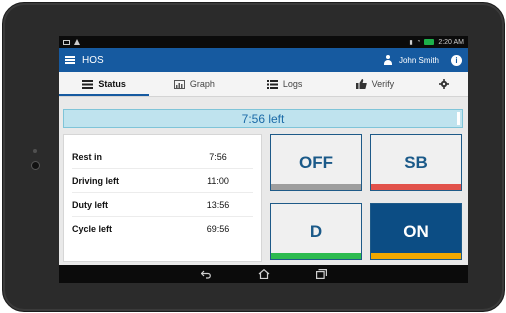 This screenshot has width=506, height=313. I want to click on menu-icon, so click(70, 60).